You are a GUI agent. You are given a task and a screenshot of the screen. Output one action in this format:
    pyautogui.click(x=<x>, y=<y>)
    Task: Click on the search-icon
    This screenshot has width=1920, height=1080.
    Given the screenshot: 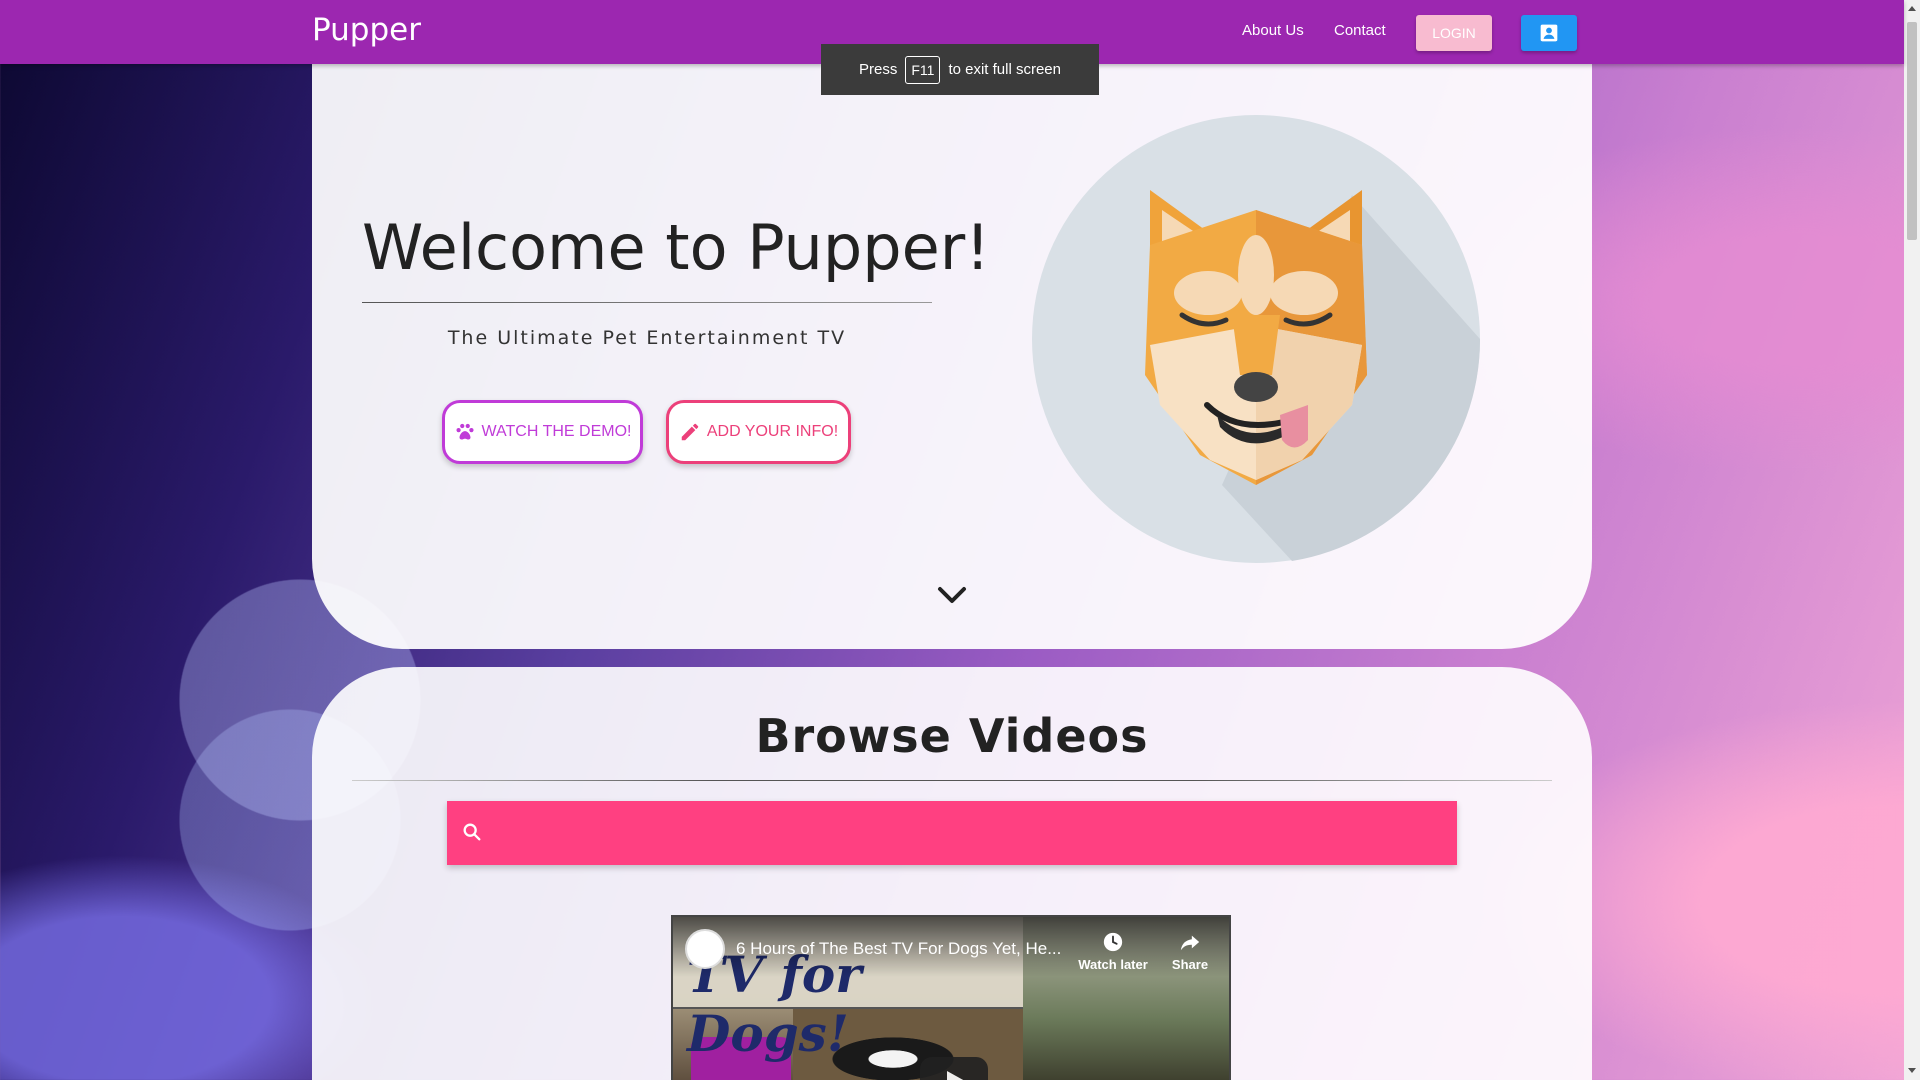 What is the action you would take?
    pyautogui.click(x=472, y=832)
    